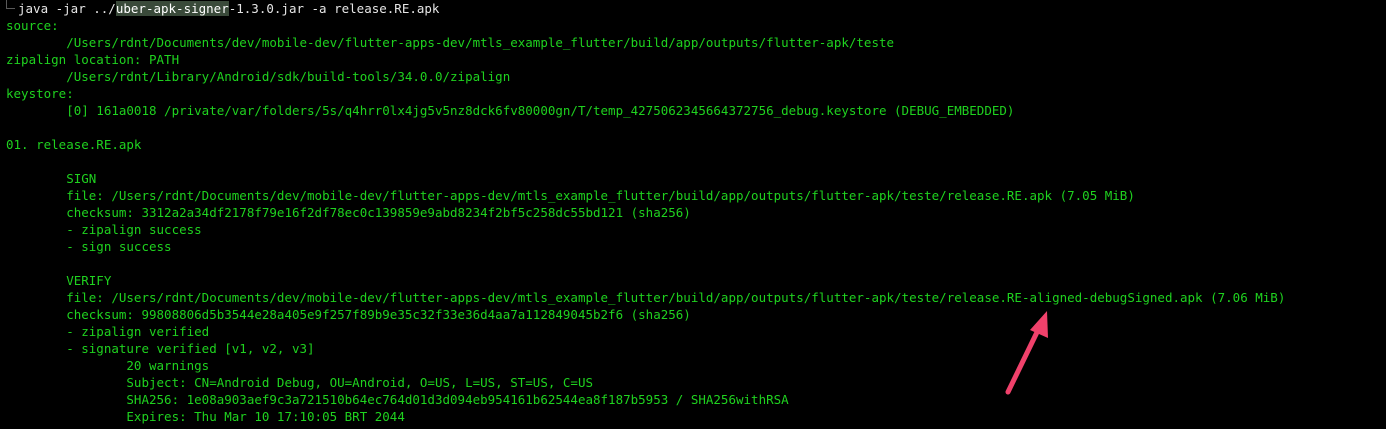 The height and width of the screenshot is (429, 1386). Describe the element at coordinates (1026, 353) in the screenshot. I see `arrow-icon` at that location.